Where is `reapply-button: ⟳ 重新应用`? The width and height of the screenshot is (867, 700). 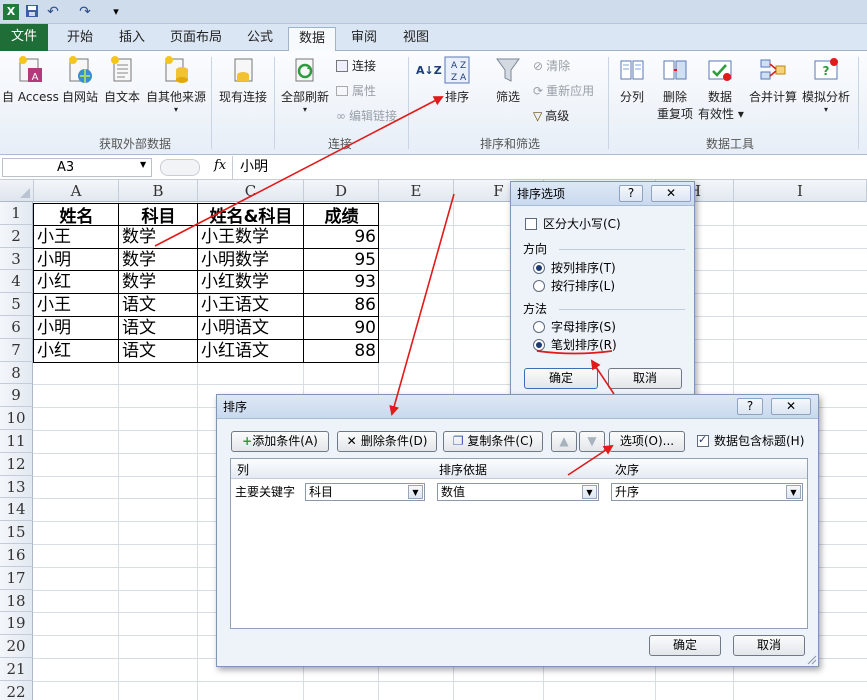 reapply-button: ⟳ 重新应用 is located at coordinates (563, 91).